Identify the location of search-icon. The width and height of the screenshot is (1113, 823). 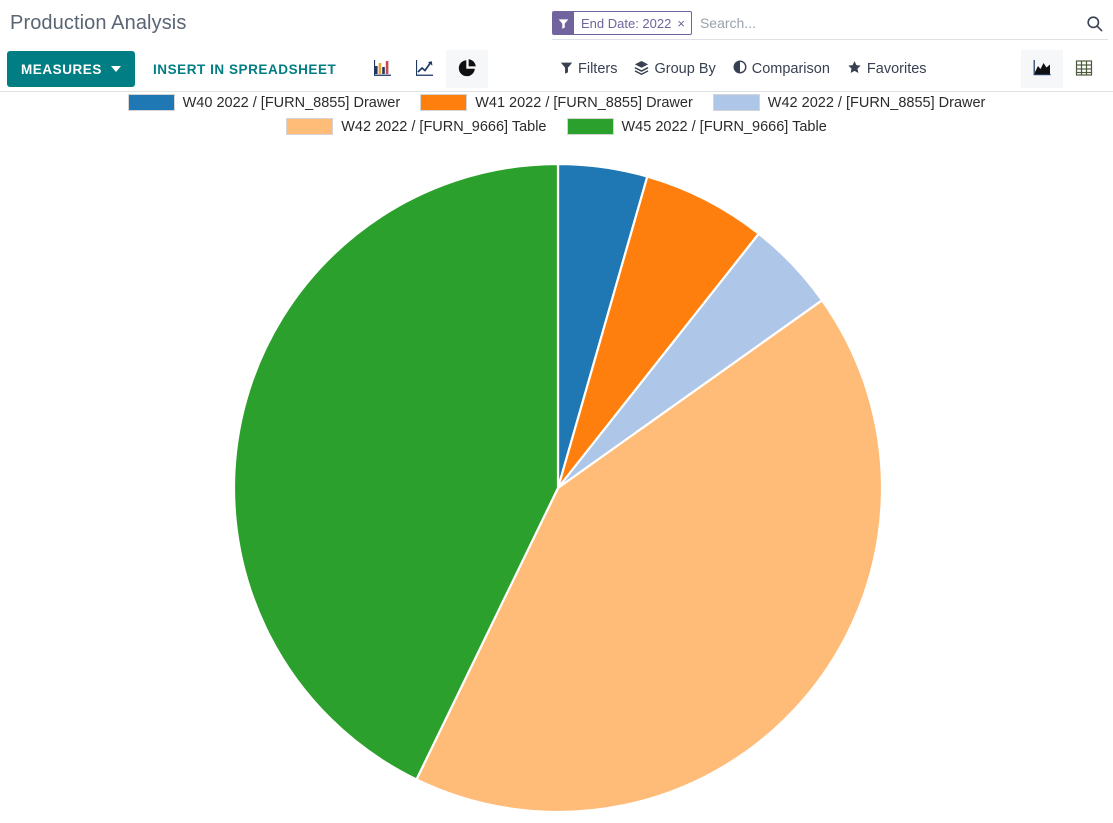
(1094, 23).